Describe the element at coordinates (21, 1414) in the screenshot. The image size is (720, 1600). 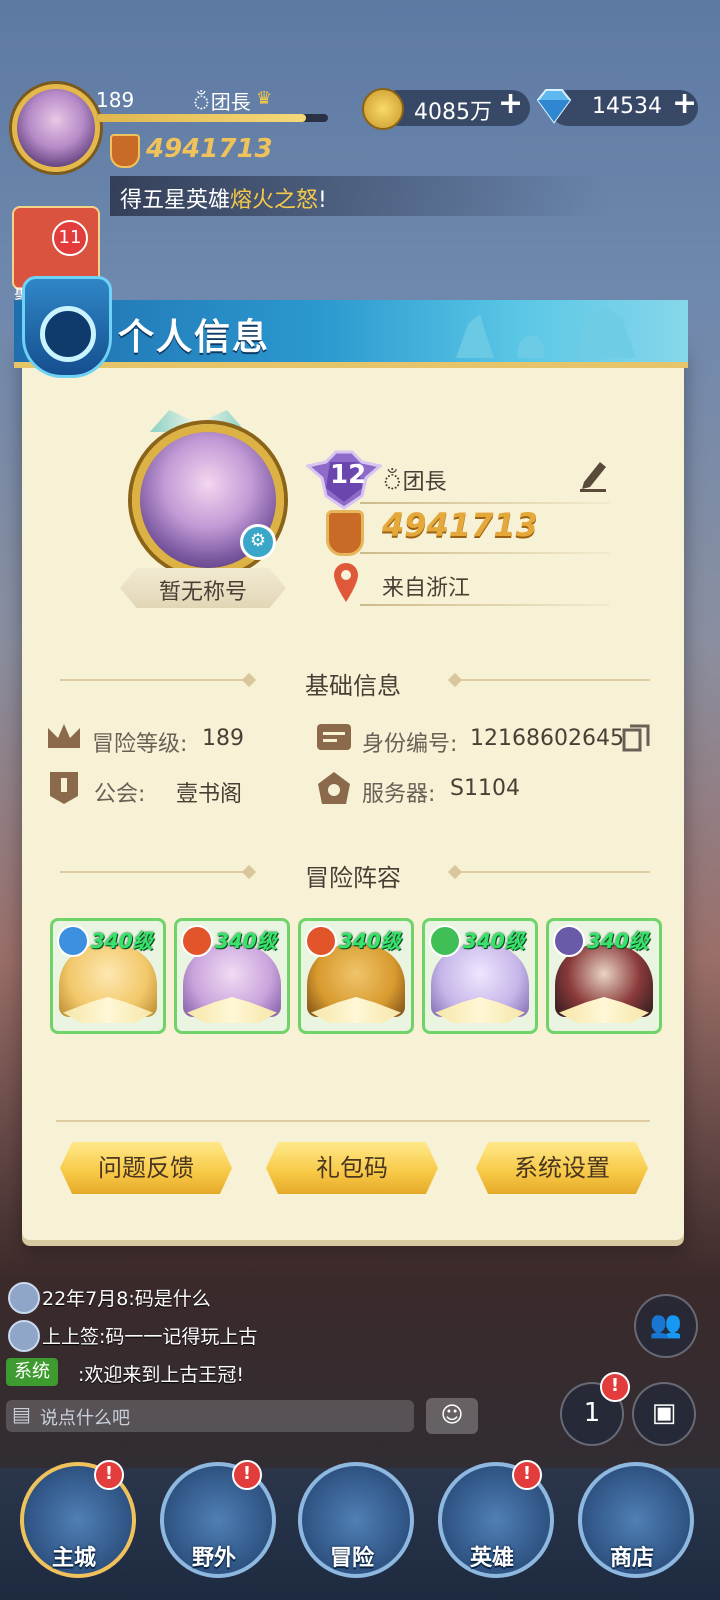
I see `chat-bubble-icon: ▤` at that location.